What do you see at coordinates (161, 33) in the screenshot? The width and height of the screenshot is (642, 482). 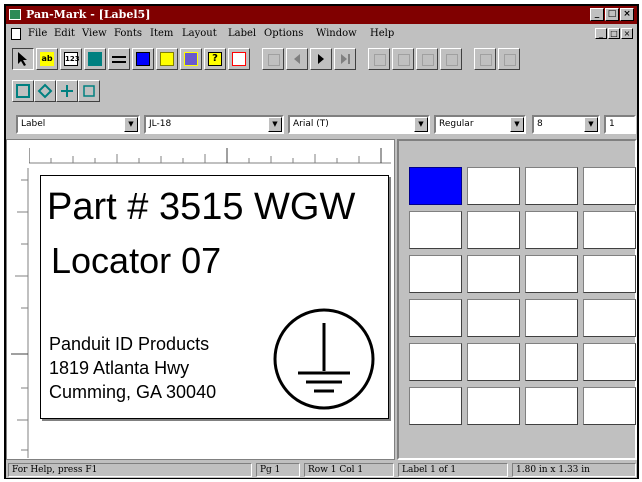 I see `menu-item: Item` at bounding box center [161, 33].